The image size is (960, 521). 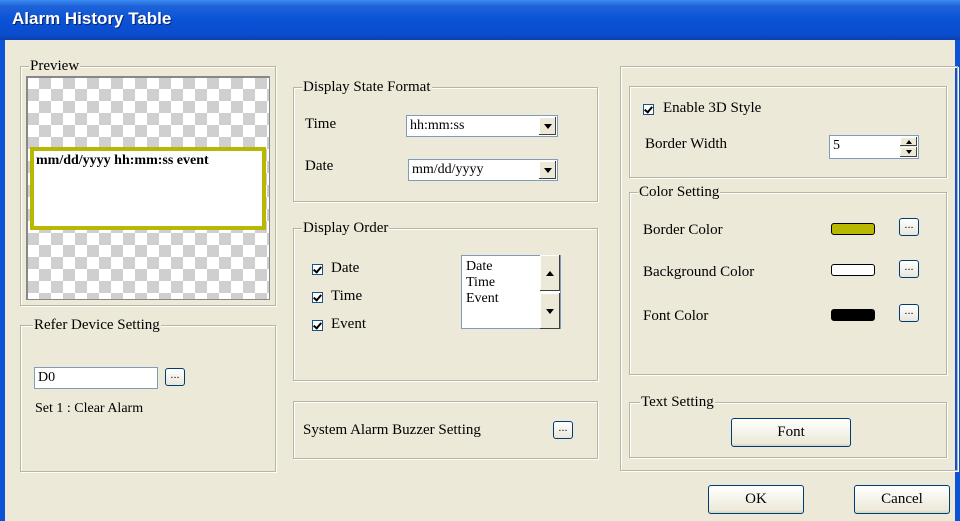 What do you see at coordinates (686, 144) in the screenshot?
I see `border-width-label: Border Width` at bounding box center [686, 144].